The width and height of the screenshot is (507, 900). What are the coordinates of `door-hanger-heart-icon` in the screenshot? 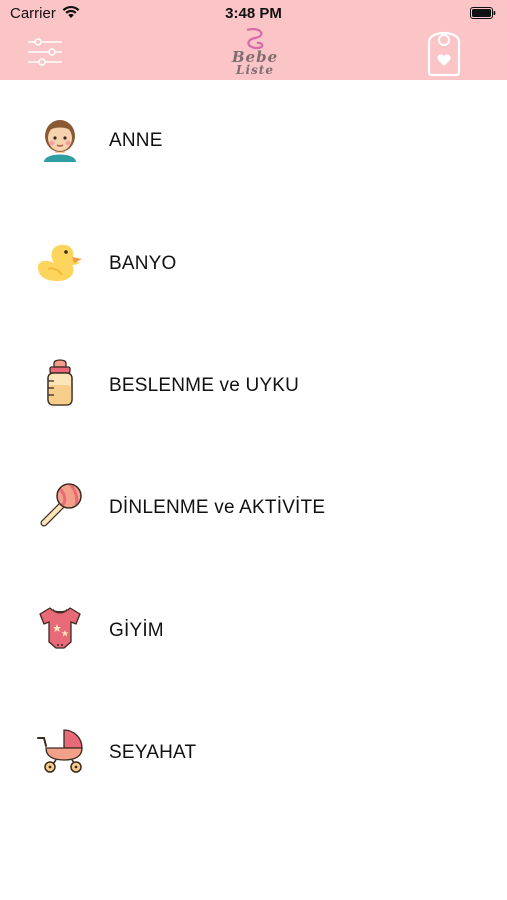 It's located at (444, 51).